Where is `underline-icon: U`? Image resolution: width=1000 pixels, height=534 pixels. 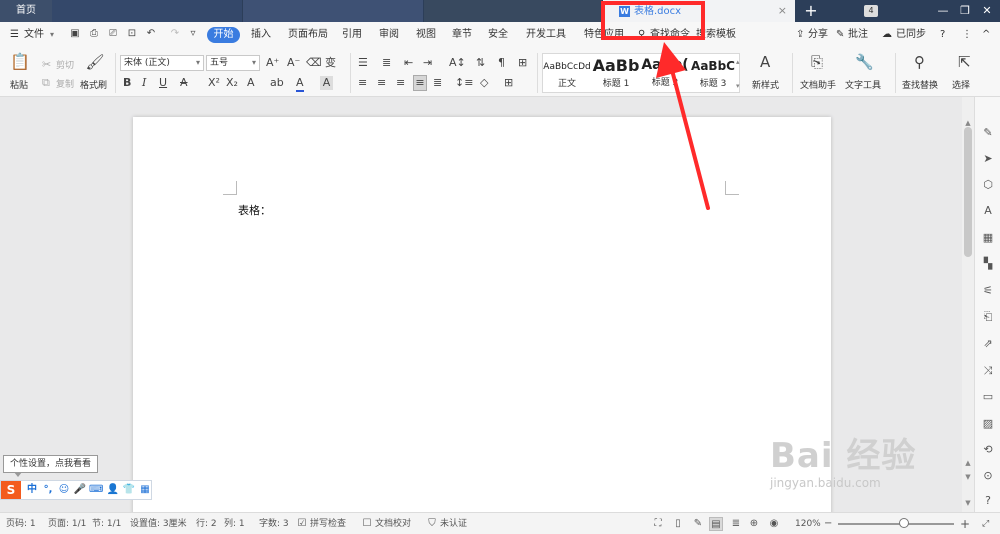
underline-icon: U is located at coordinates (163, 83).